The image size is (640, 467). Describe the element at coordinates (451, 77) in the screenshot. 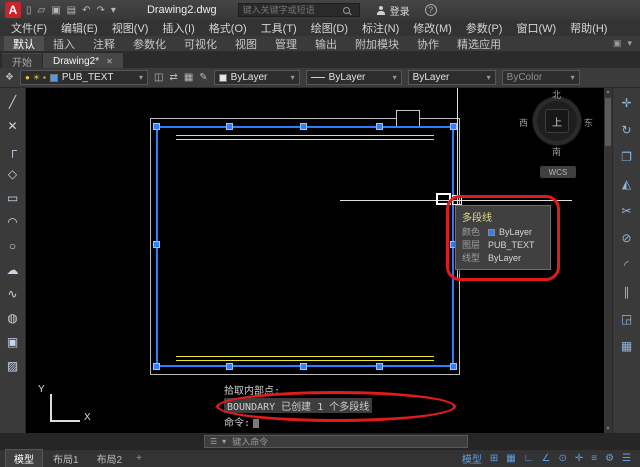

I see `lineweight-dropdown: ByLayer ▾` at that location.